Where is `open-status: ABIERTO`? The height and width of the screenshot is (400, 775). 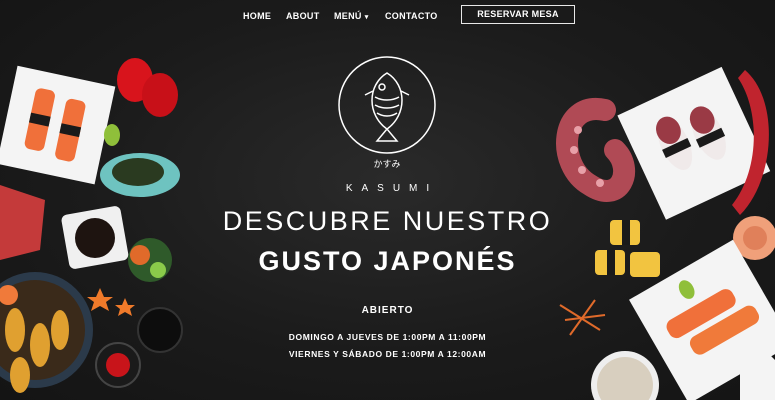
open-status: ABIERTO is located at coordinates (387, 310).